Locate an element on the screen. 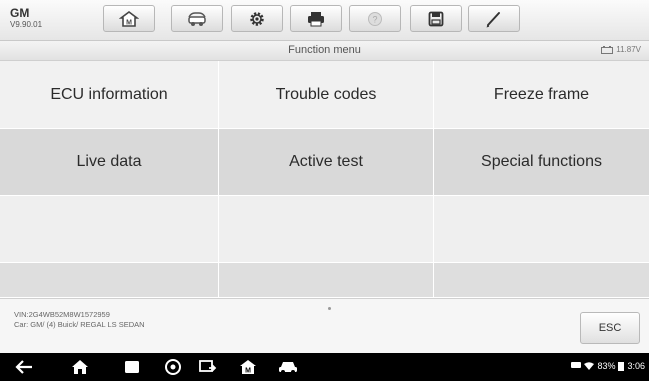 The width and height of the screenshot is (649, 381). clock: 3:06 is located at coordinates (636, 366).